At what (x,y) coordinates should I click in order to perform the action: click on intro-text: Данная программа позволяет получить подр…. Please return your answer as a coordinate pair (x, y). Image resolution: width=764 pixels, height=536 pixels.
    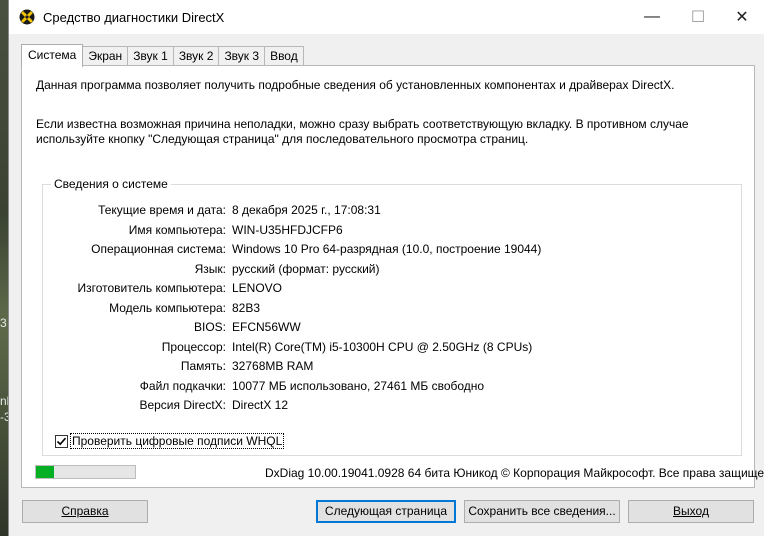
    Looking at the image, I should click on (355, 85).